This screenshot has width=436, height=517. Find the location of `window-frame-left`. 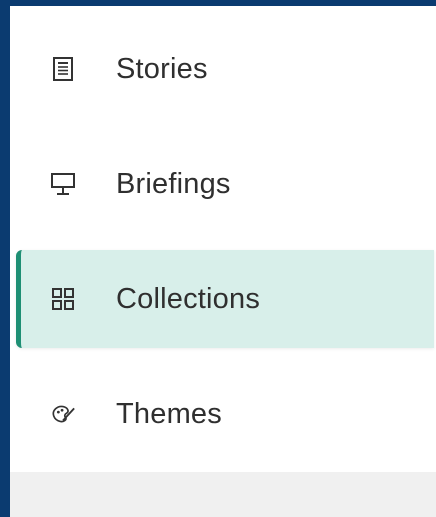

window-frame-left is located at coordinates (5, 258).